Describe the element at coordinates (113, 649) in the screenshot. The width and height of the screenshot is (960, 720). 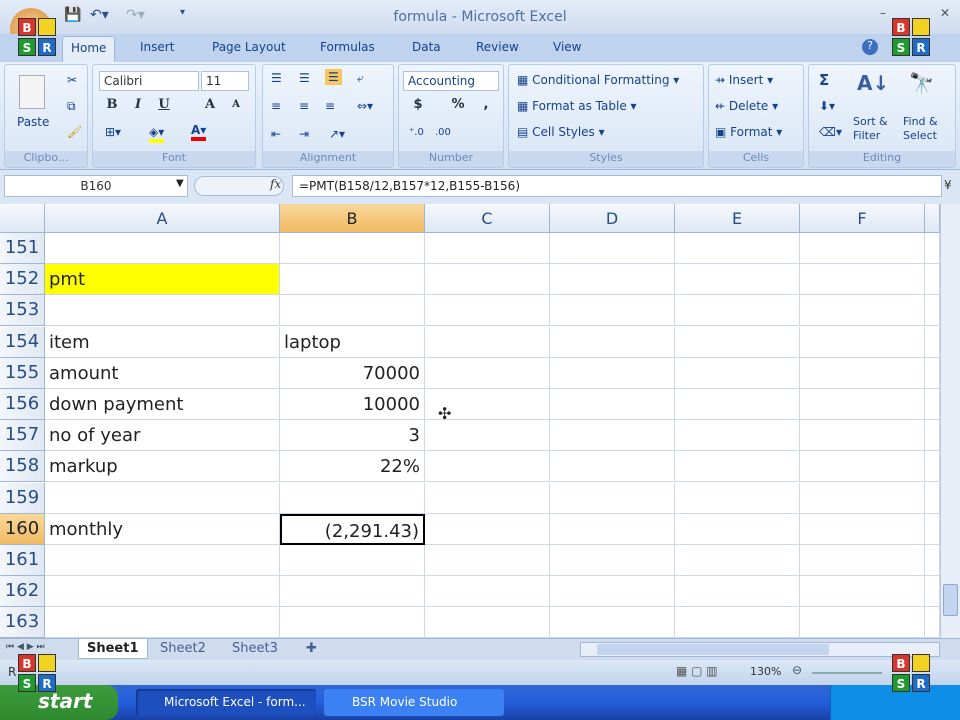
I see `sheet-tab-1: Sheet1` at that location.